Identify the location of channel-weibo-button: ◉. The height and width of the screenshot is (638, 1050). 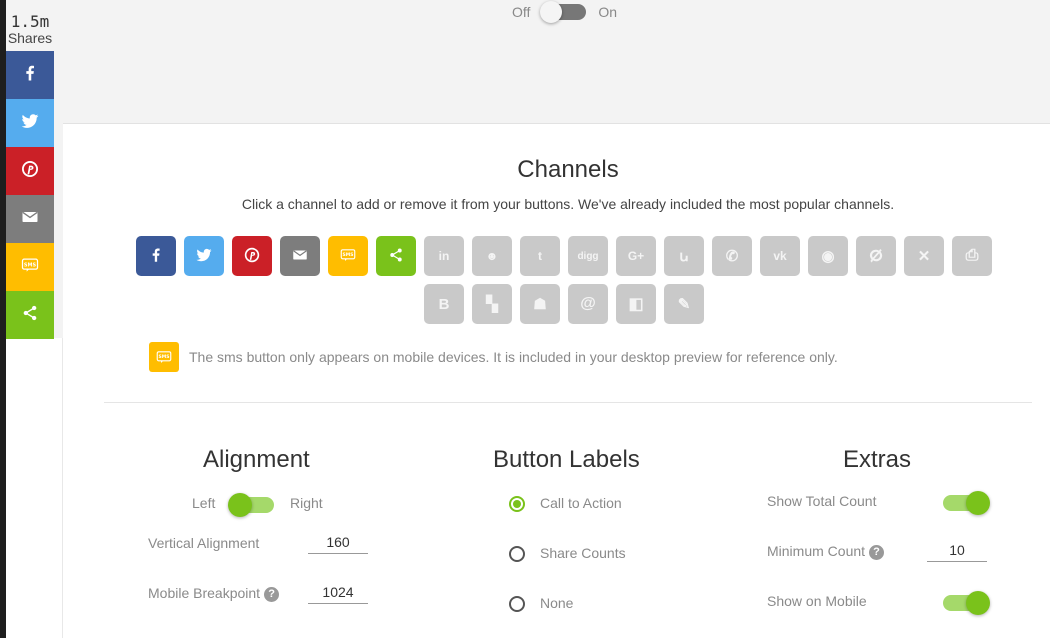
(828, 256).